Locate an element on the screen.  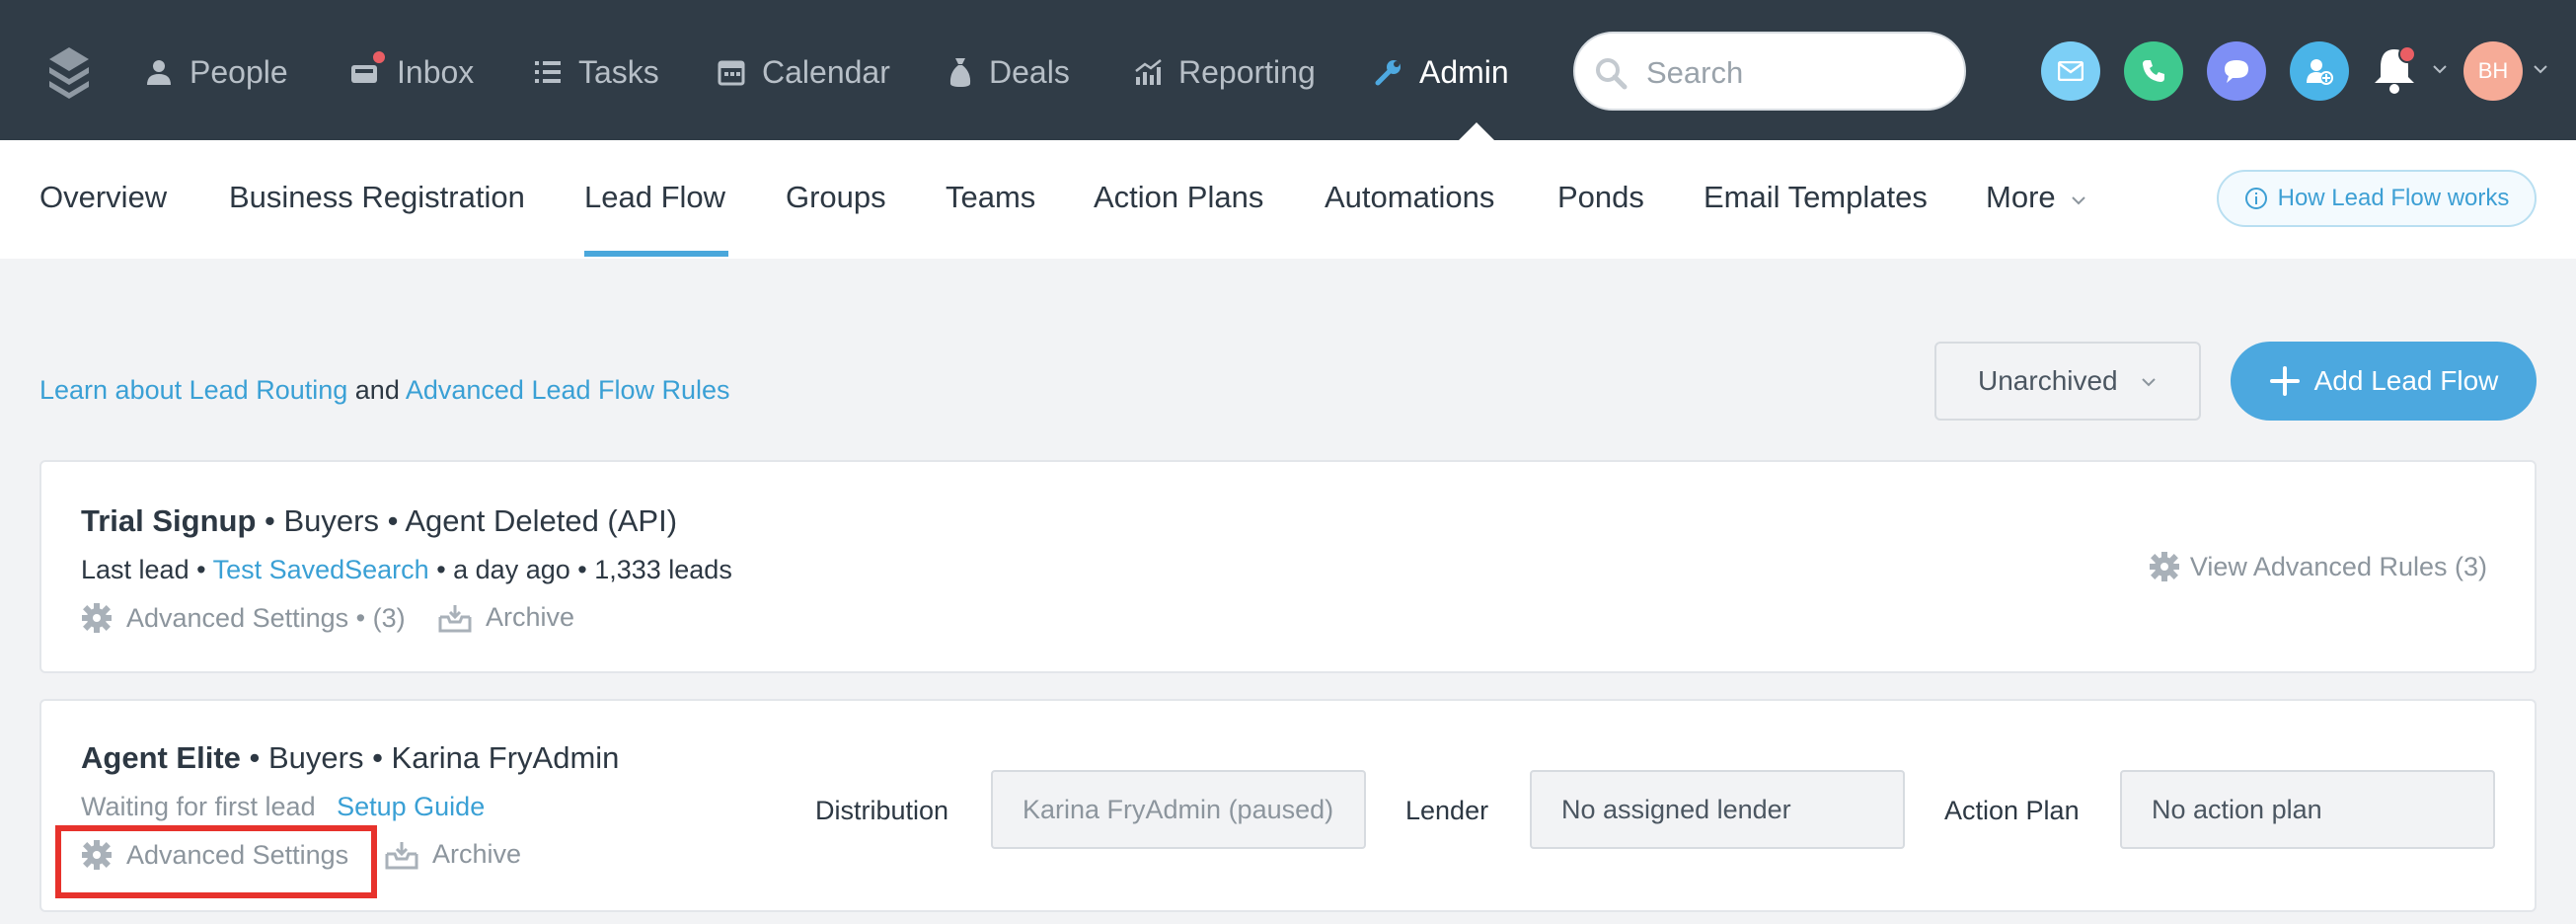
info-icon is located at coordinates (2255, 198).